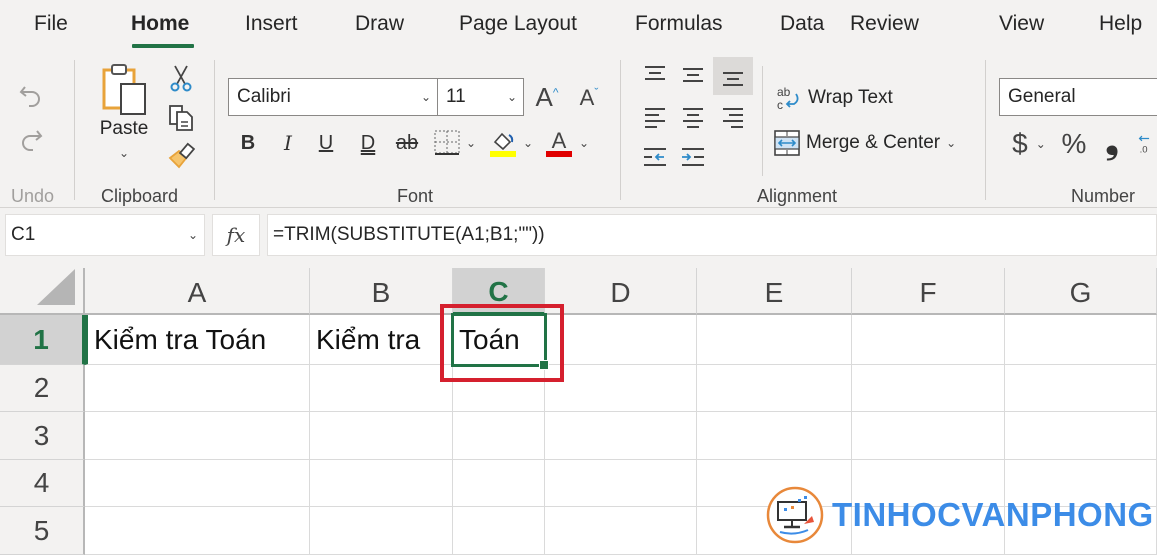 This screenshot has width=1157, height=555. Describe the element at coordinates (489, 339) in the screenshot. I see `cell-value: Toán` at that location.